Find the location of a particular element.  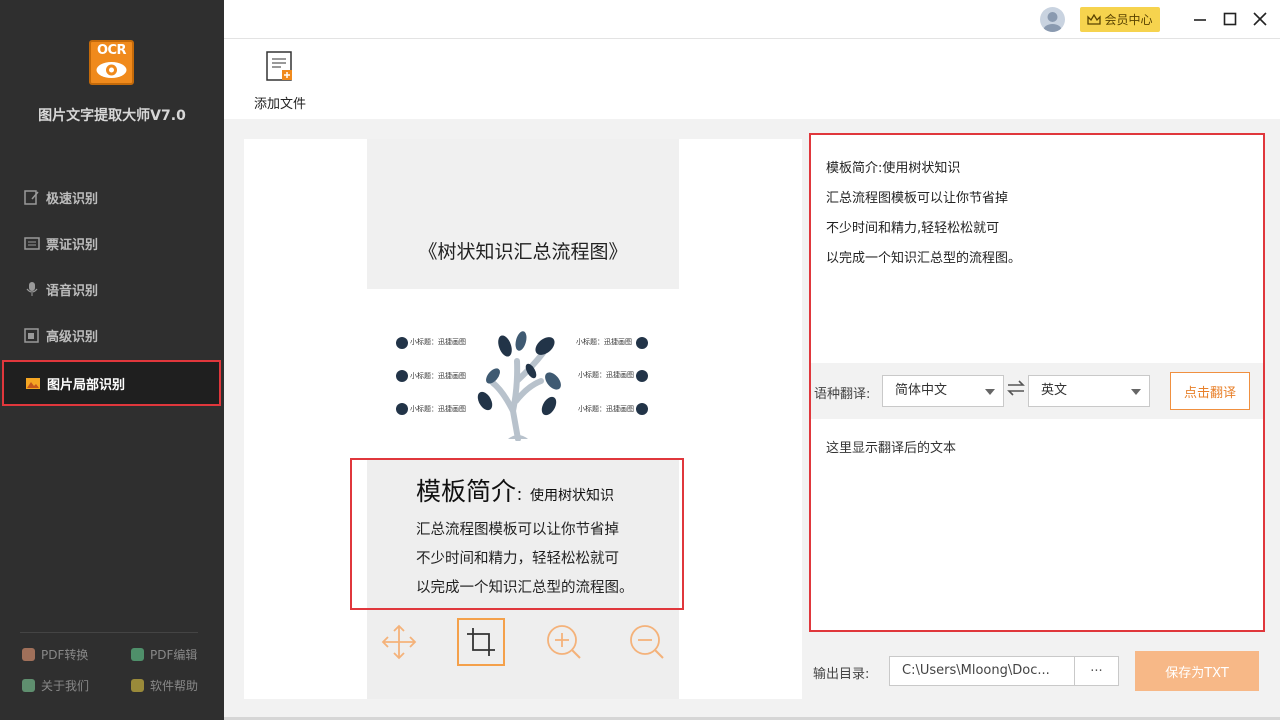

close-button is located at coordinates (1260, 19).